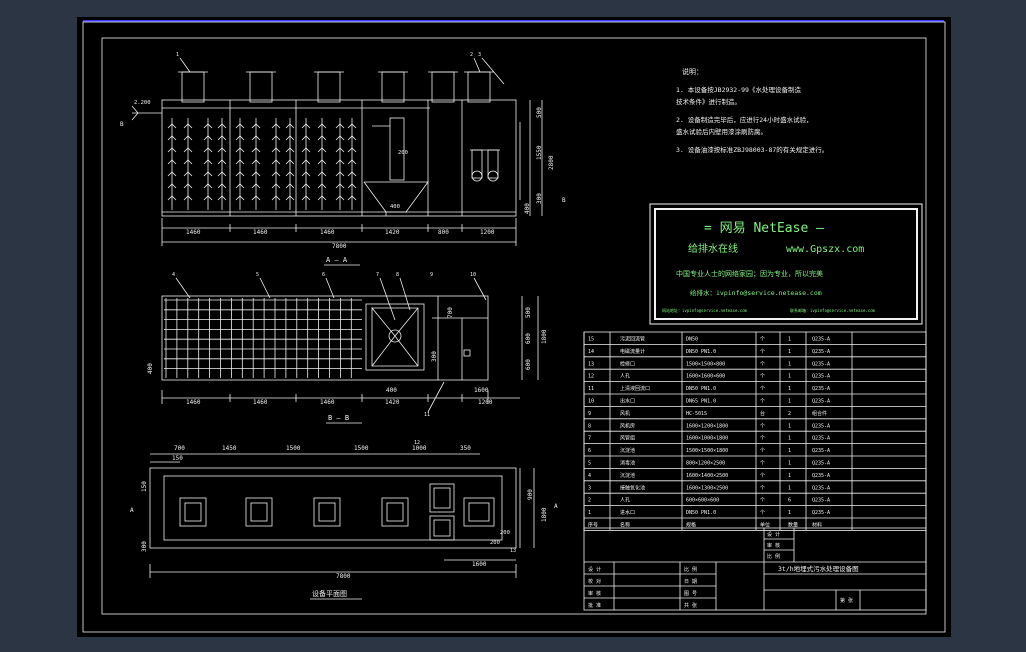 Image resolution: width=1026 pixels, height=652 pixels. I want to click on table-cell: 风机房, so click(627, 425).